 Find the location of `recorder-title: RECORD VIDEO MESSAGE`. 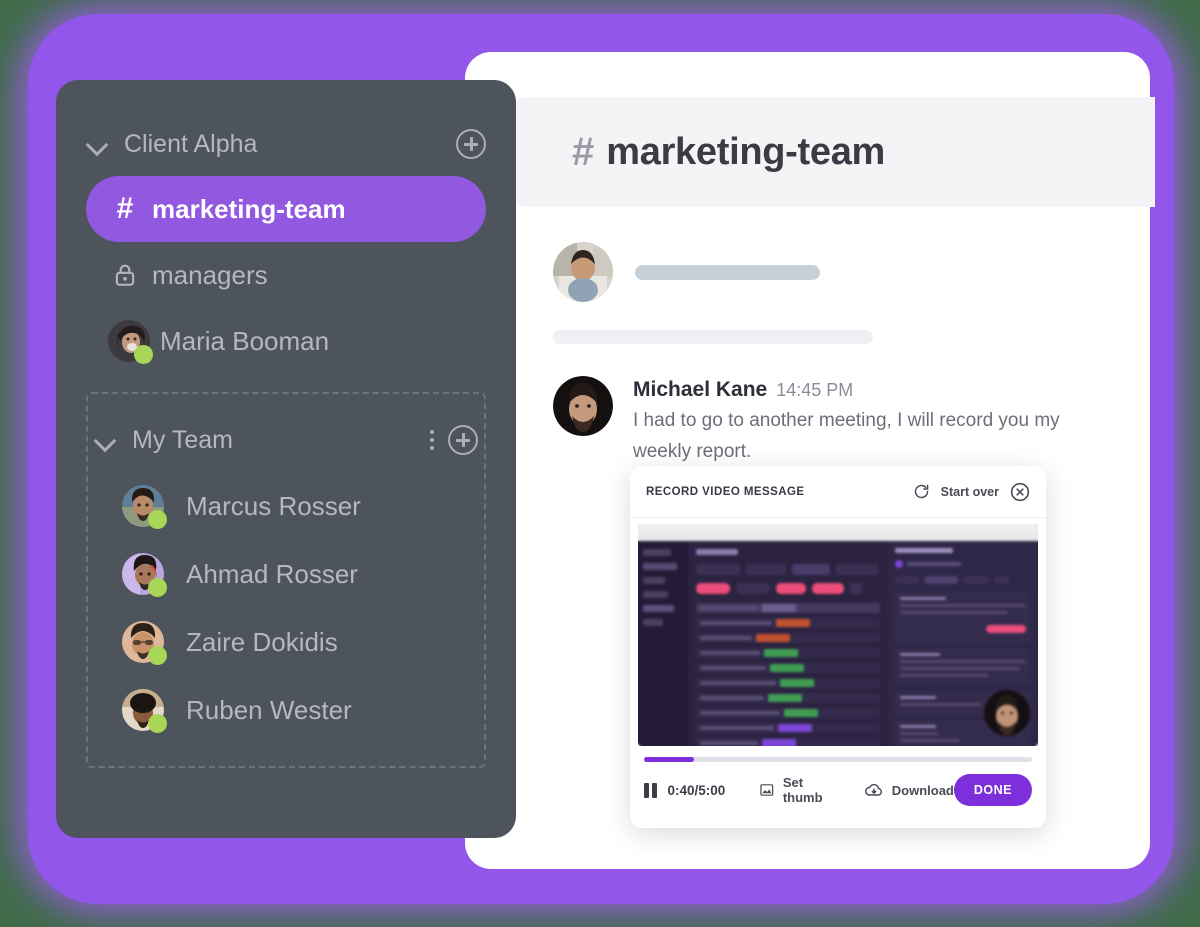

recorder-title: RECORD VIDEO MESSAGE is located at coordinates (725, 491).